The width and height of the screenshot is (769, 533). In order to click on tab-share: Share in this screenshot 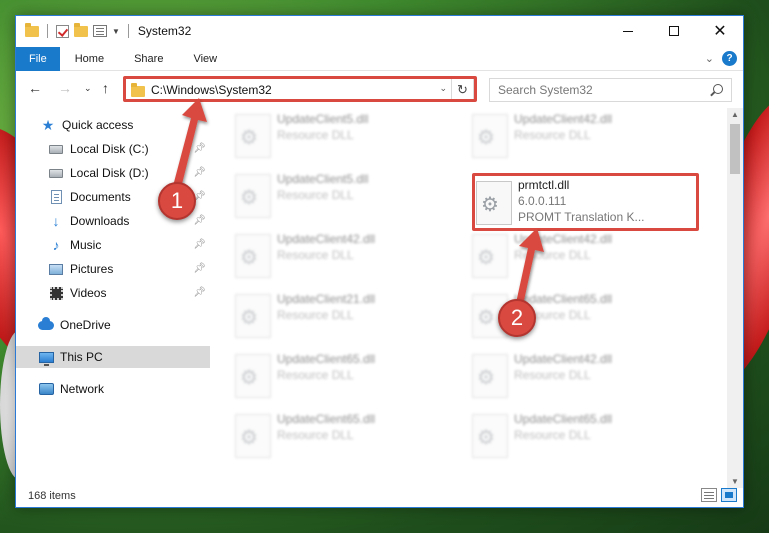, I will do `click(148, 59)`.